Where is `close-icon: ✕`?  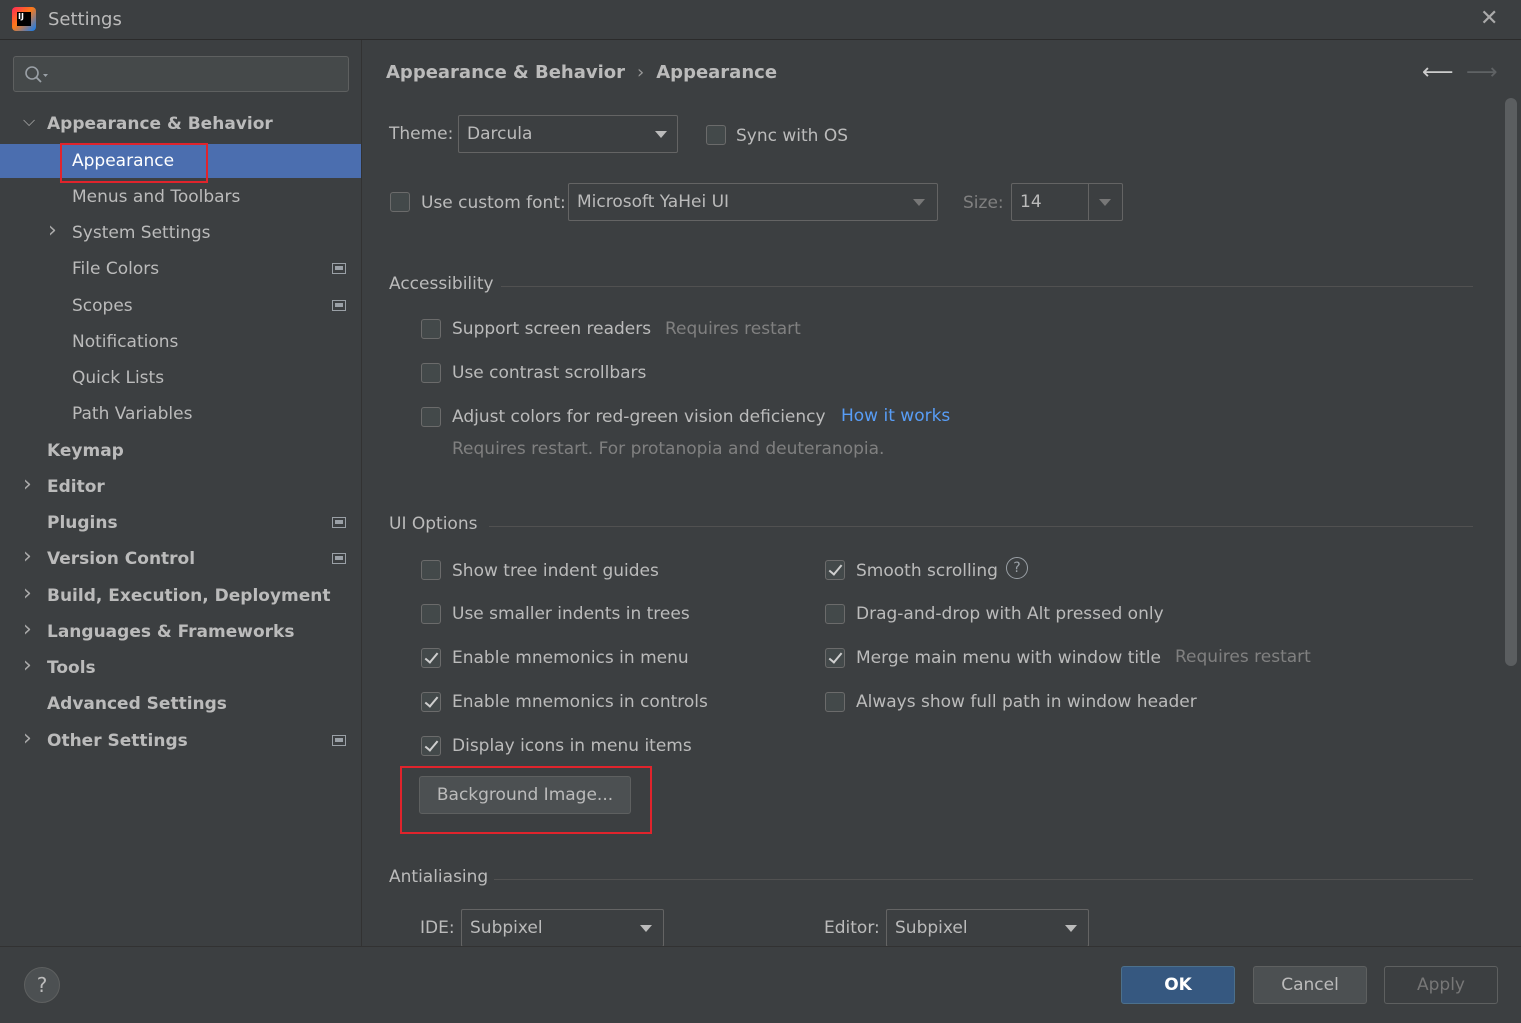 close-icon: ✕ is located at coordinates (1489, 18).